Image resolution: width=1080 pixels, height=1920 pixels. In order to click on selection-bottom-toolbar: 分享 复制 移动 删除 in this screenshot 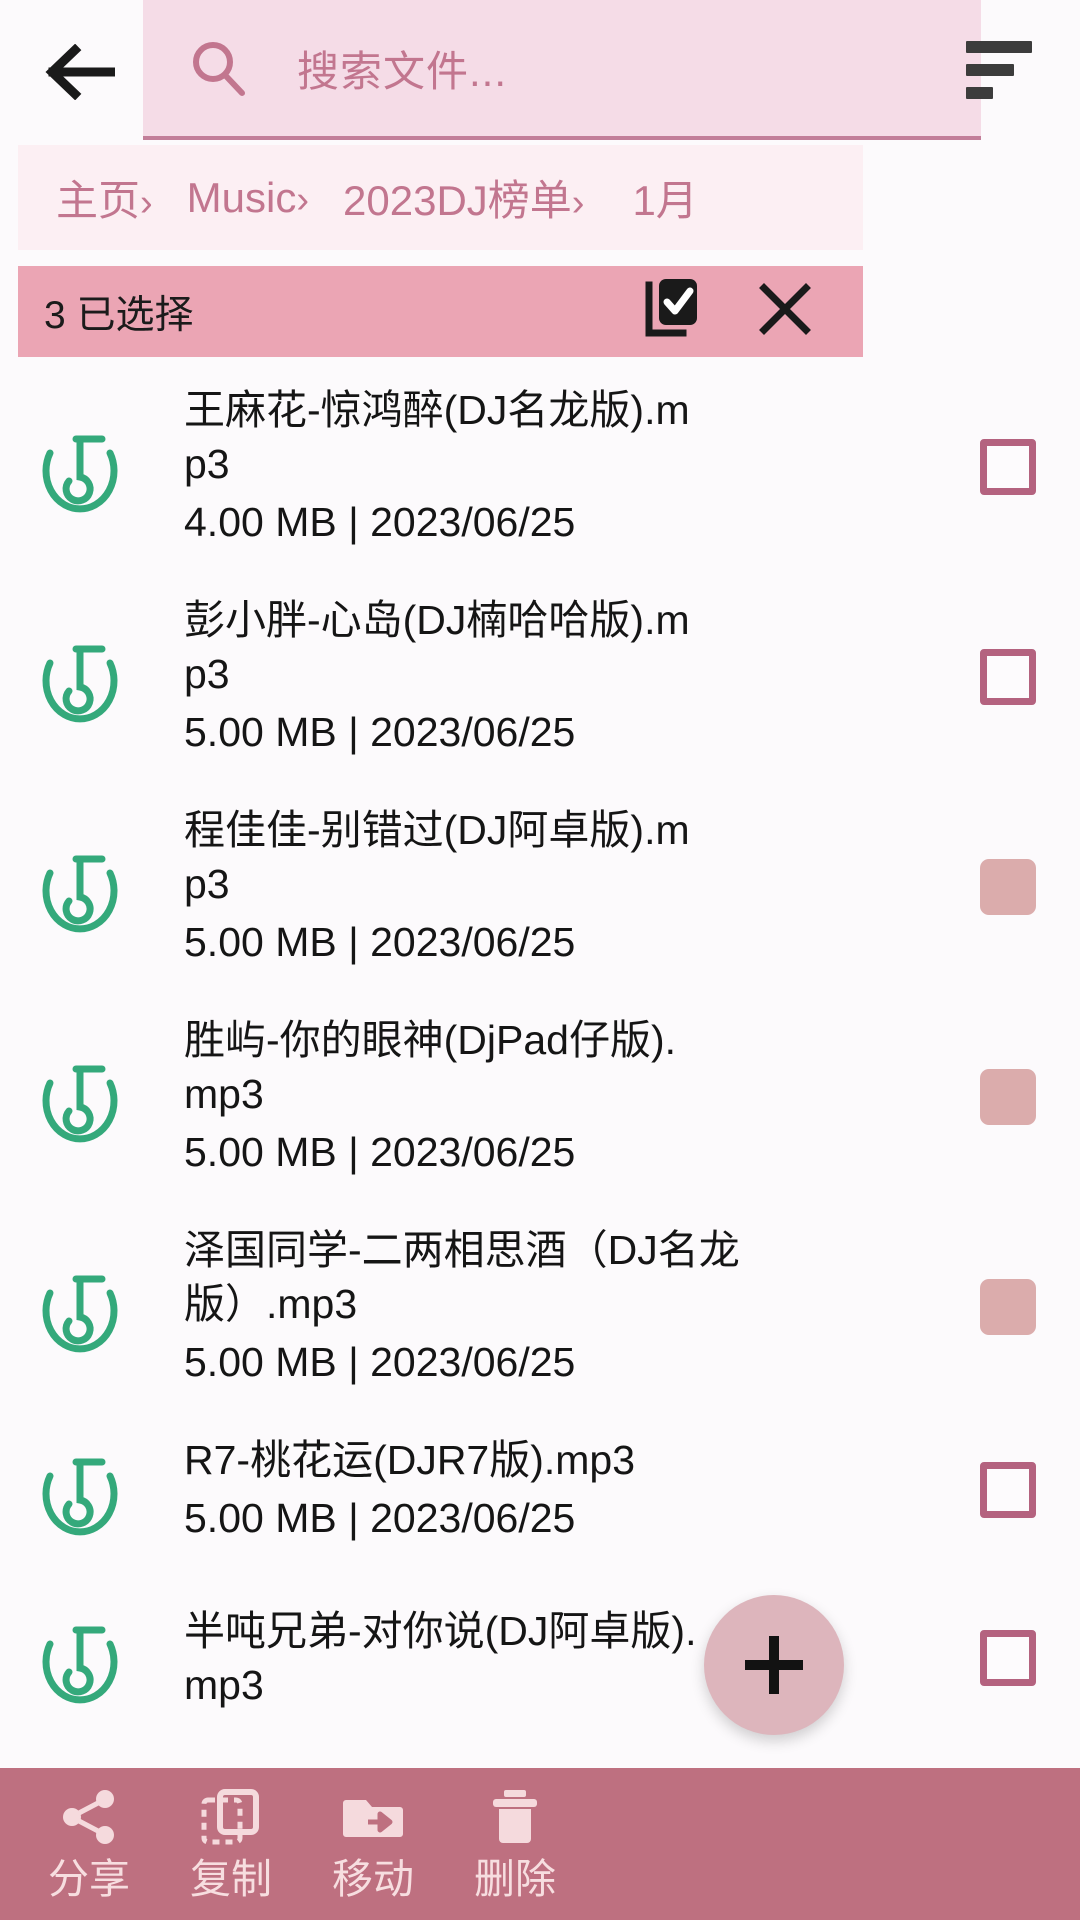, I will do `click(540, 1844)`.